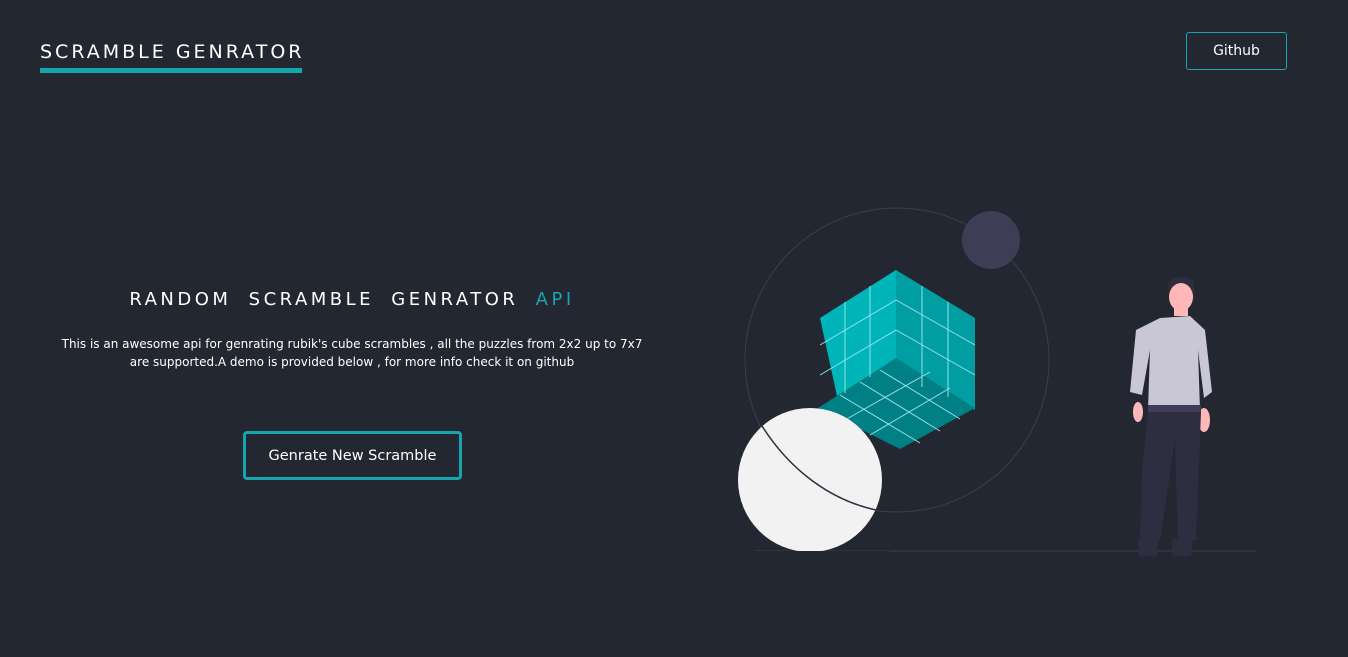 The image size is (1348, 657). Describe the element at coordinates (555, 299) in the screenshot. I see `hero-title-accent: API` at that location.